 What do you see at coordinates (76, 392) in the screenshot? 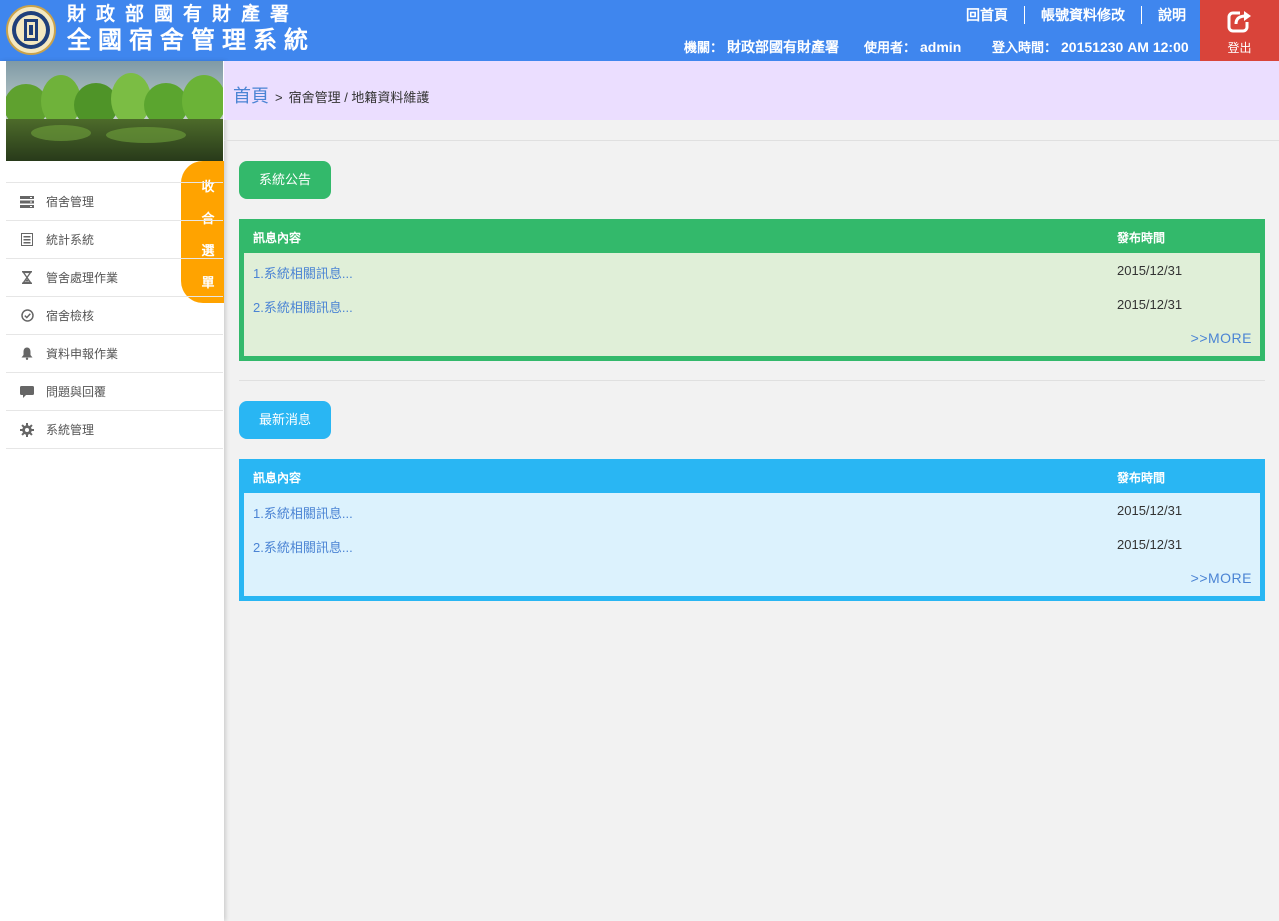
I see `sidebar-item-label: 問題與回覆` at bounding box center [76, 392].